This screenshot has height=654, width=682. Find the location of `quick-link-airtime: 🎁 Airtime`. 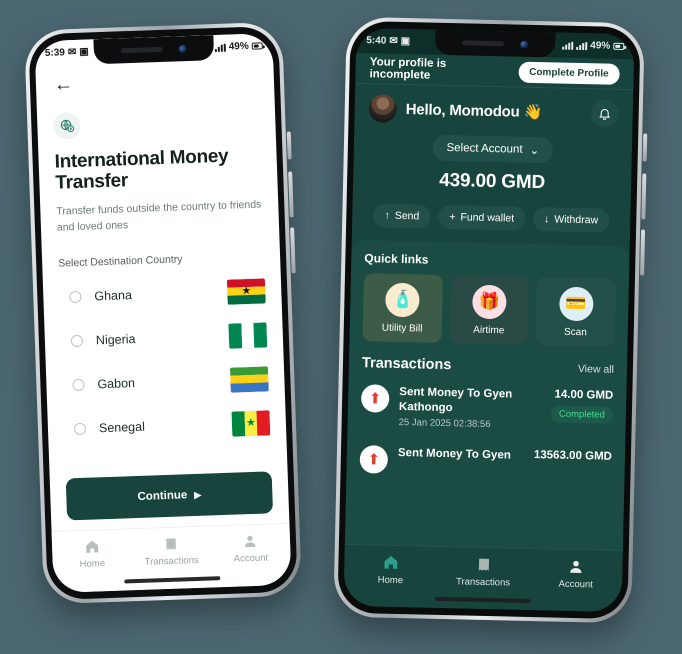

quick-link-airtime: 🎁 Airtime is located at coordinates (489, 310).